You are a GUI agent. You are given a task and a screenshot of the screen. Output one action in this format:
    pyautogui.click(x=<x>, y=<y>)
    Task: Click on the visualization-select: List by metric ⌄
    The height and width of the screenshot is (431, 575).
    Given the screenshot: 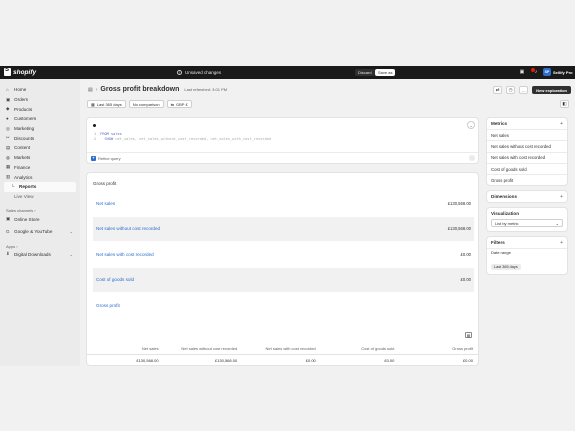 What is the action you would take?
    pyautogui.click(x=527, y=223)
    